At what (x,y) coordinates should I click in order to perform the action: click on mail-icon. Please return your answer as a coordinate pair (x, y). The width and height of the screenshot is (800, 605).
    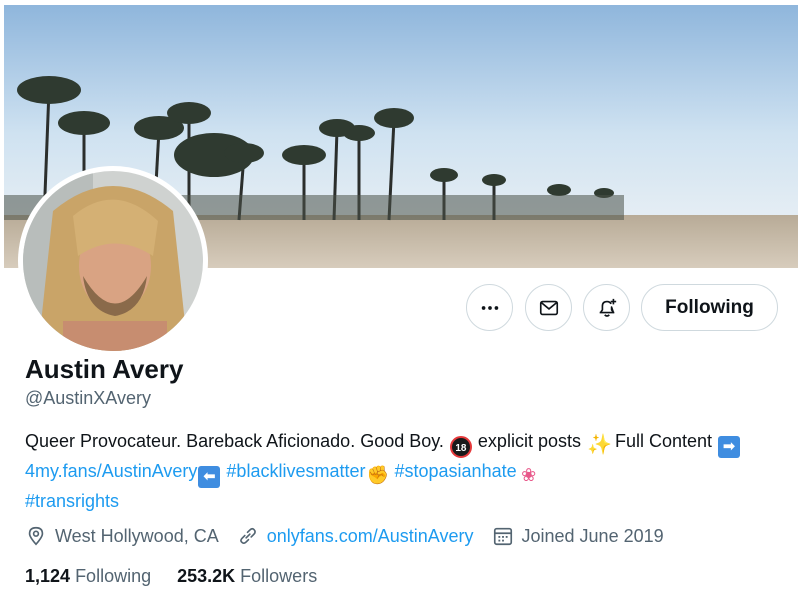
    Looking at the image, I should click on (548, 307).